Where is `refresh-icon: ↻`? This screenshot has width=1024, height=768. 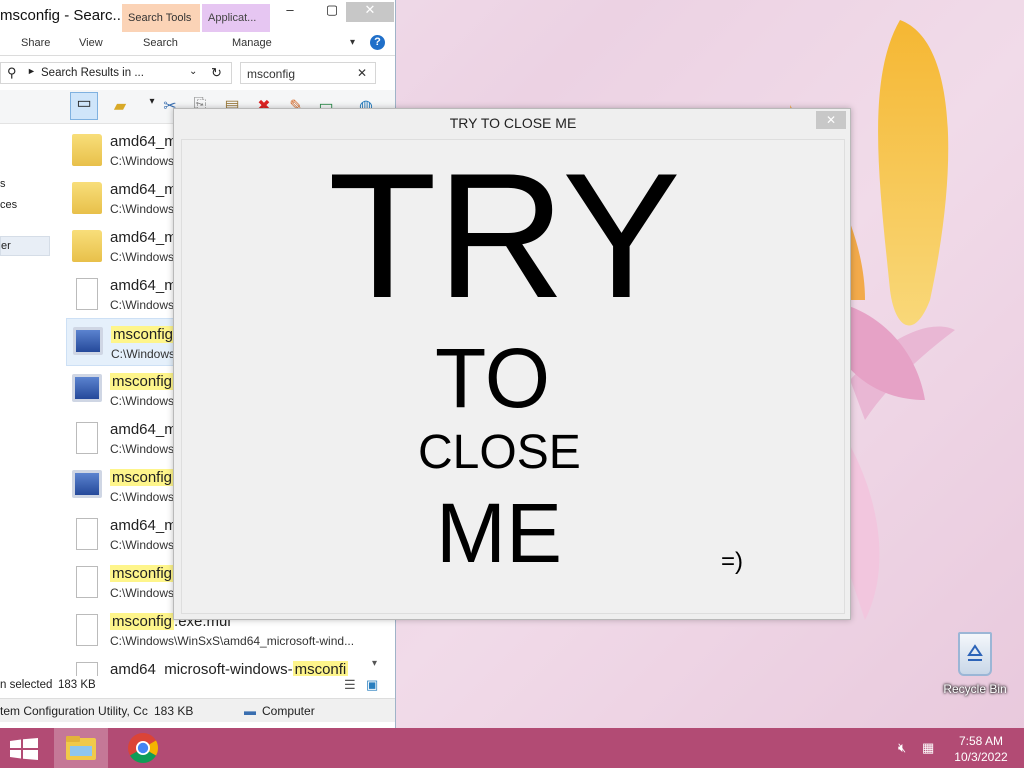
refresh-icon: ↻ is located at coordinates (216, 73).